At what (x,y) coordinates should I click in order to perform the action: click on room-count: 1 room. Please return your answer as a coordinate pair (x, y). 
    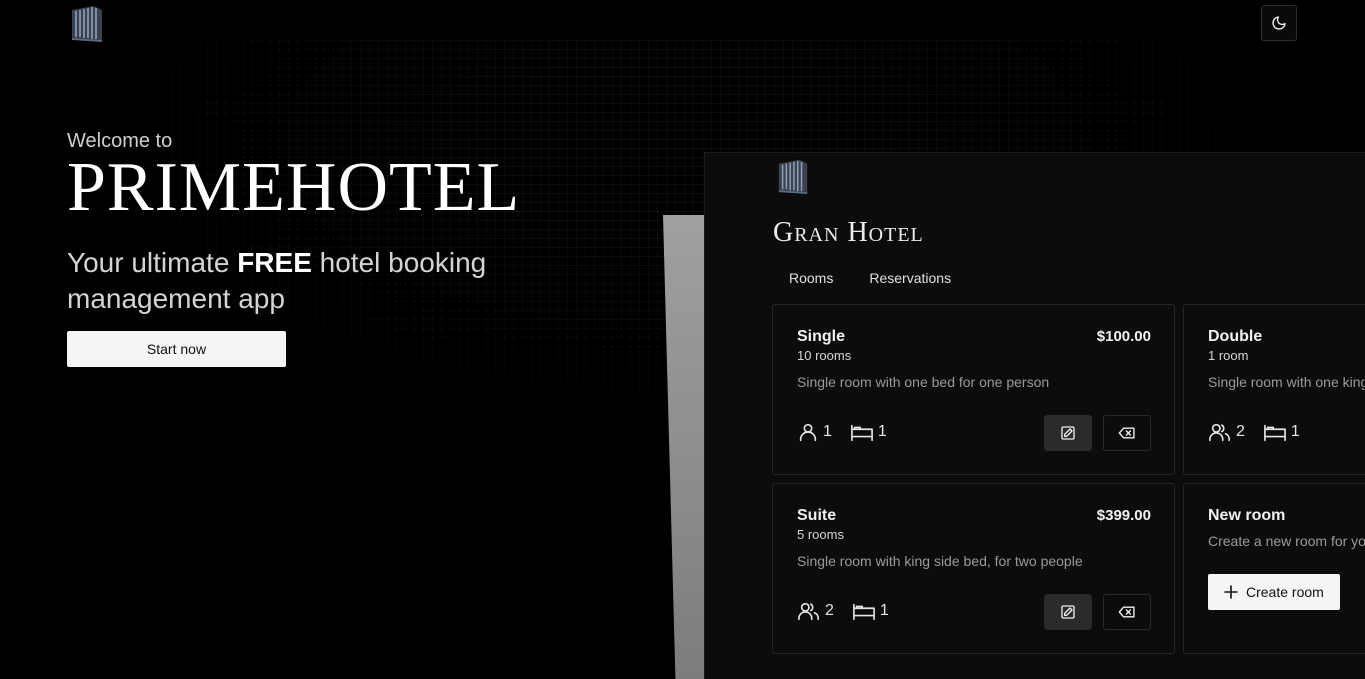
    Looking at the image, I should click on (1228, 355).